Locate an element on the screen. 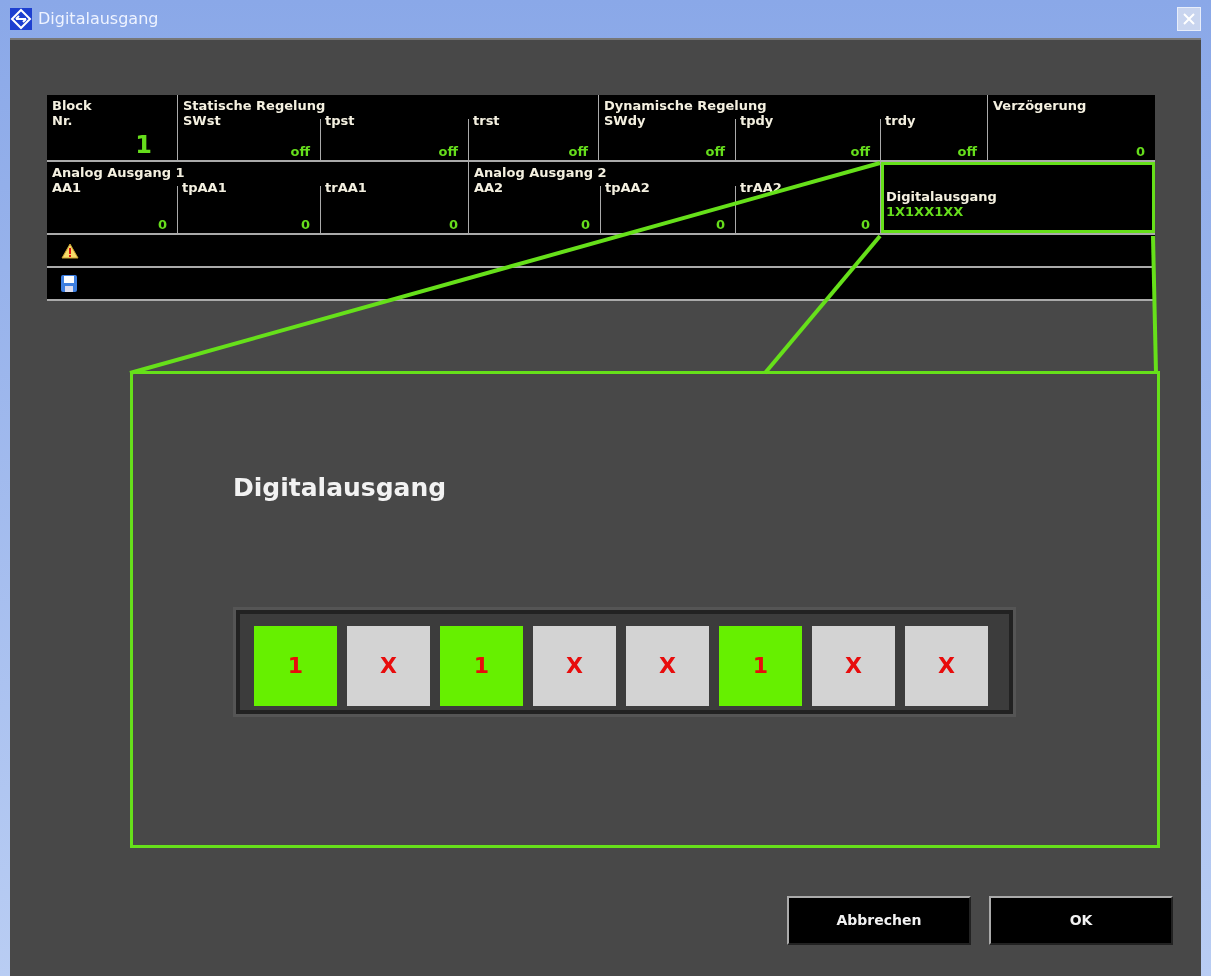 The height and width of the screenshot is (976, 1211). group-header: Analog Ausgang 2 is located at coordinates (540, 172).